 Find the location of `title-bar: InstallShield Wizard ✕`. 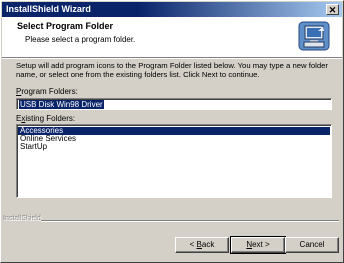

title-bar: InstallShield Wizard ✕ is located at coordinates (172, 9).